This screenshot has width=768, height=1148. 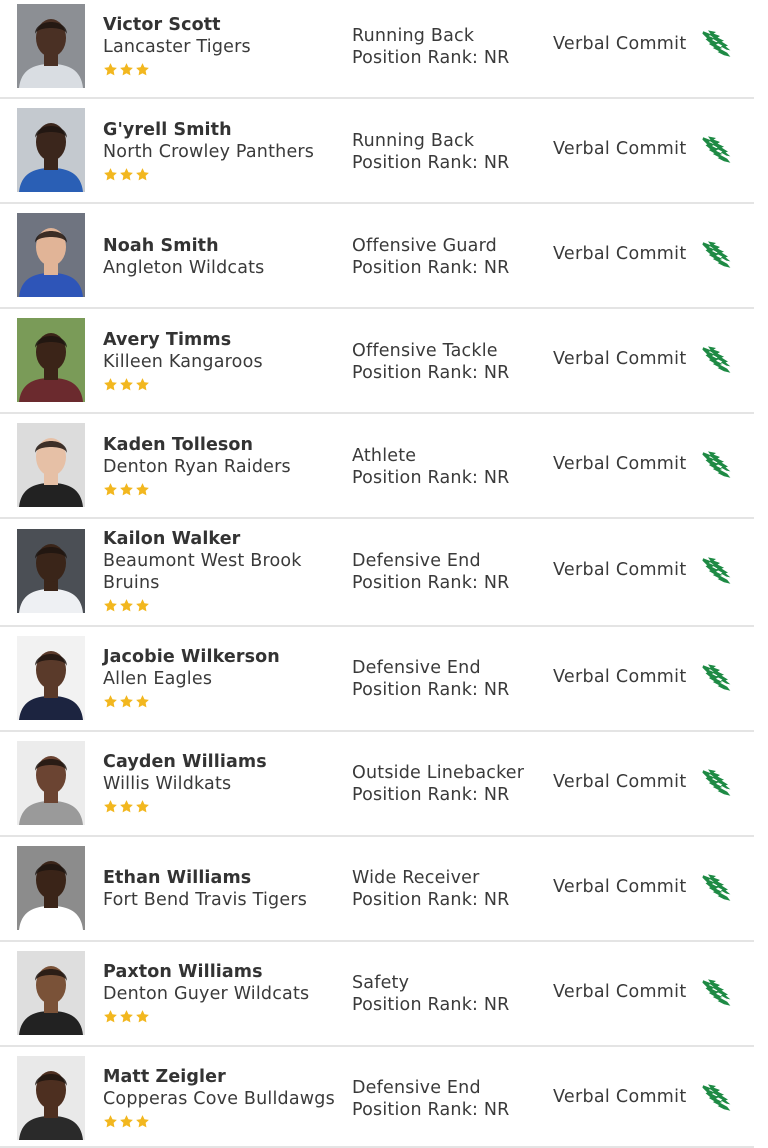 What do you see at coordinates (223, 246) in the screenshot?
I see `player-name: Noah Smith` at bounding box center [223, 246].